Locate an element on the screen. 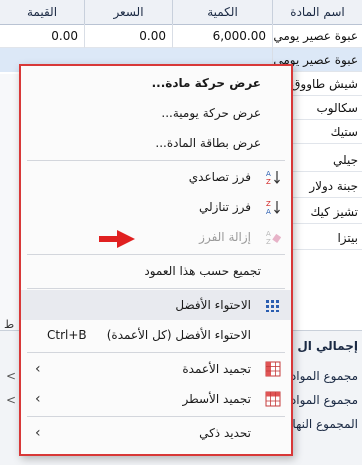 The height and width of the screenshot is (465, 362). menu-item-label: تجميد الأعمدة is located at coordinates (216, 369).